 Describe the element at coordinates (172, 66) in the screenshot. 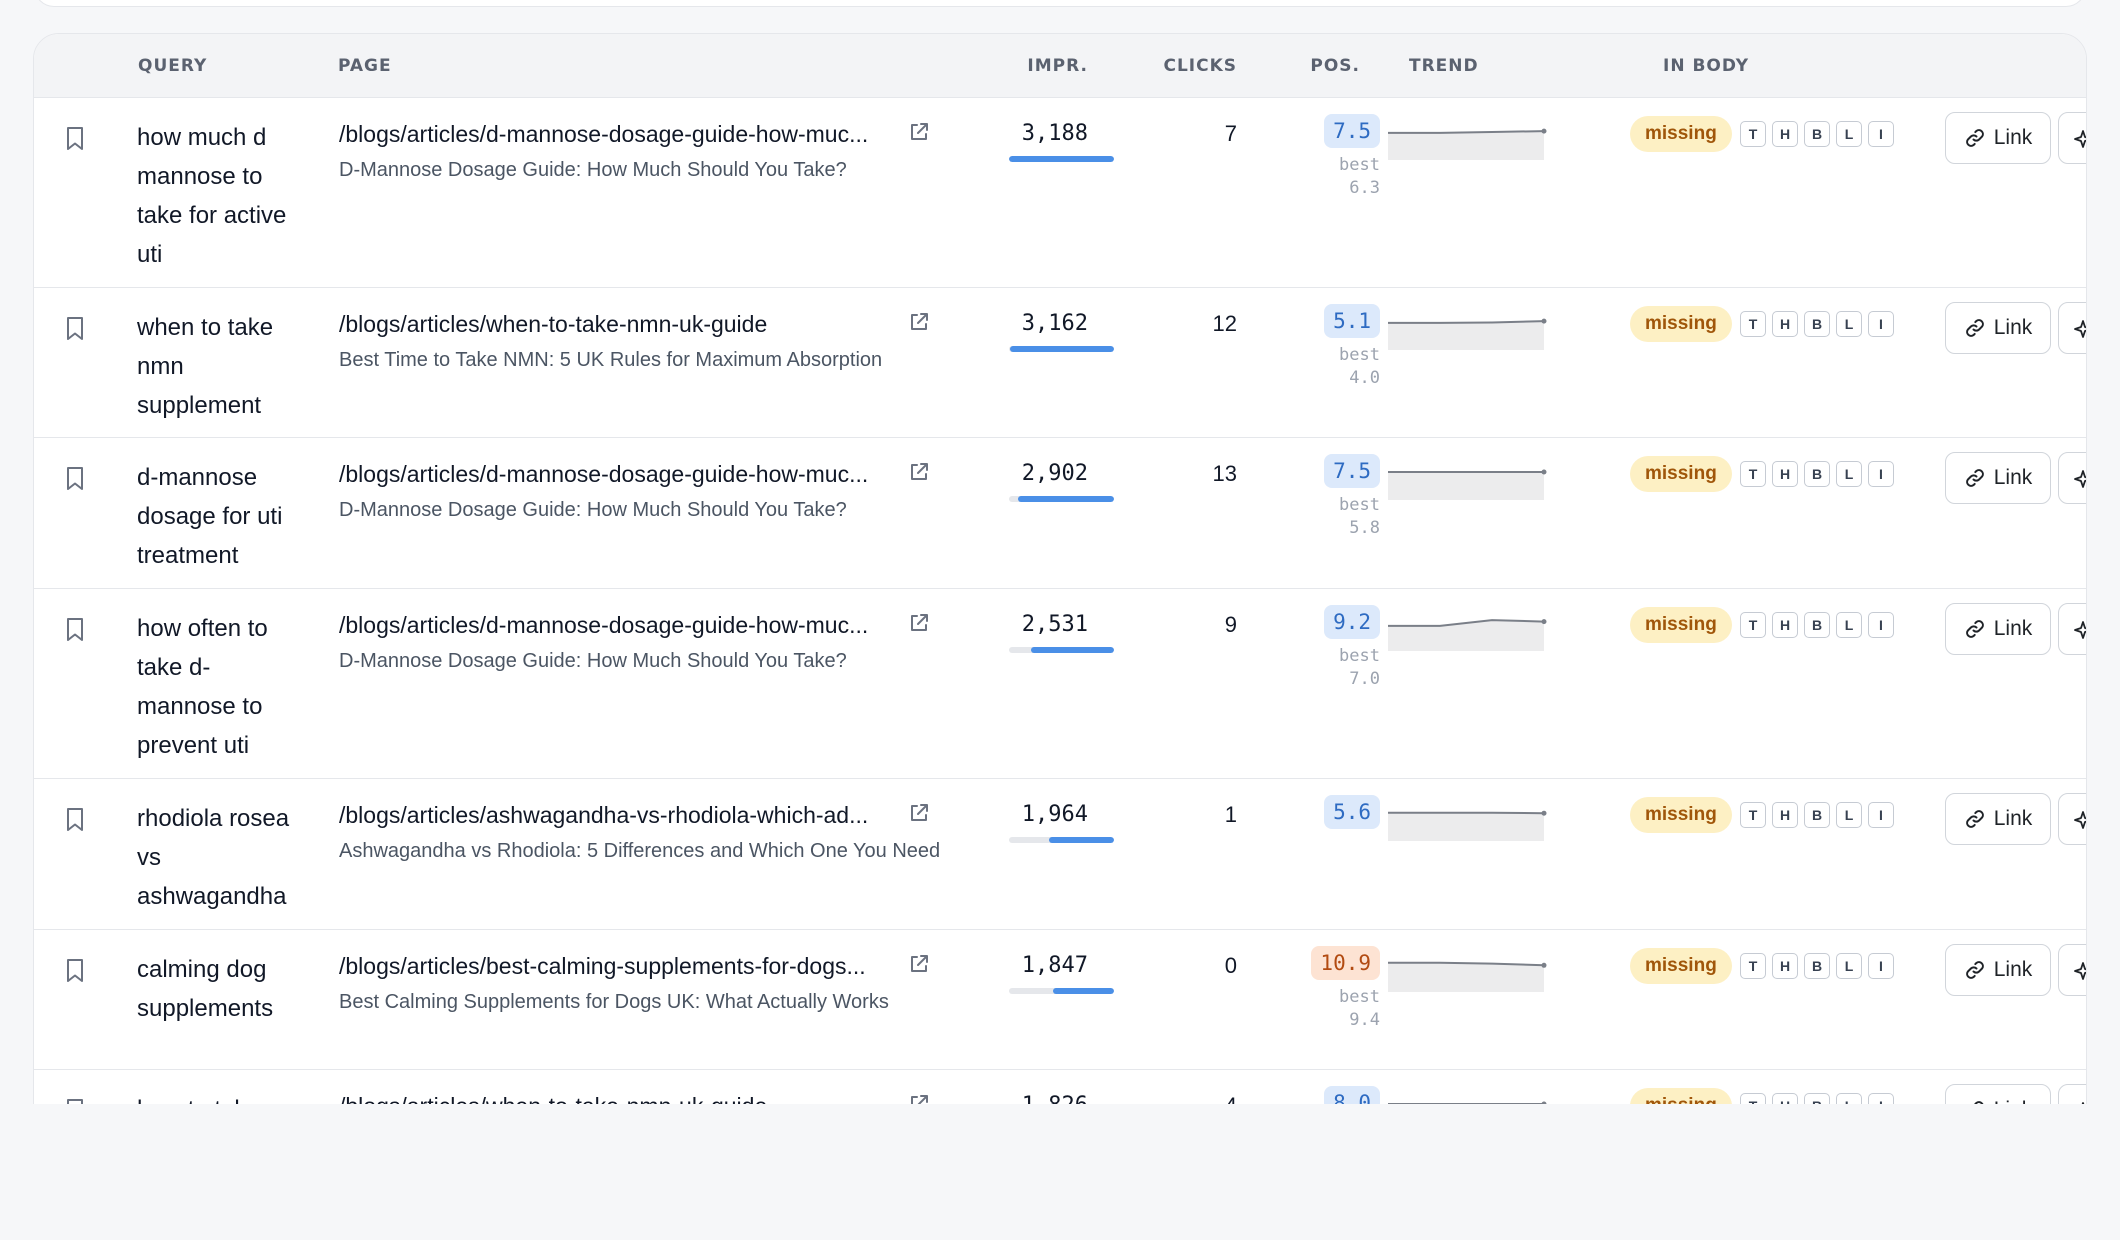

I see `header-query: QUERY` at that location.